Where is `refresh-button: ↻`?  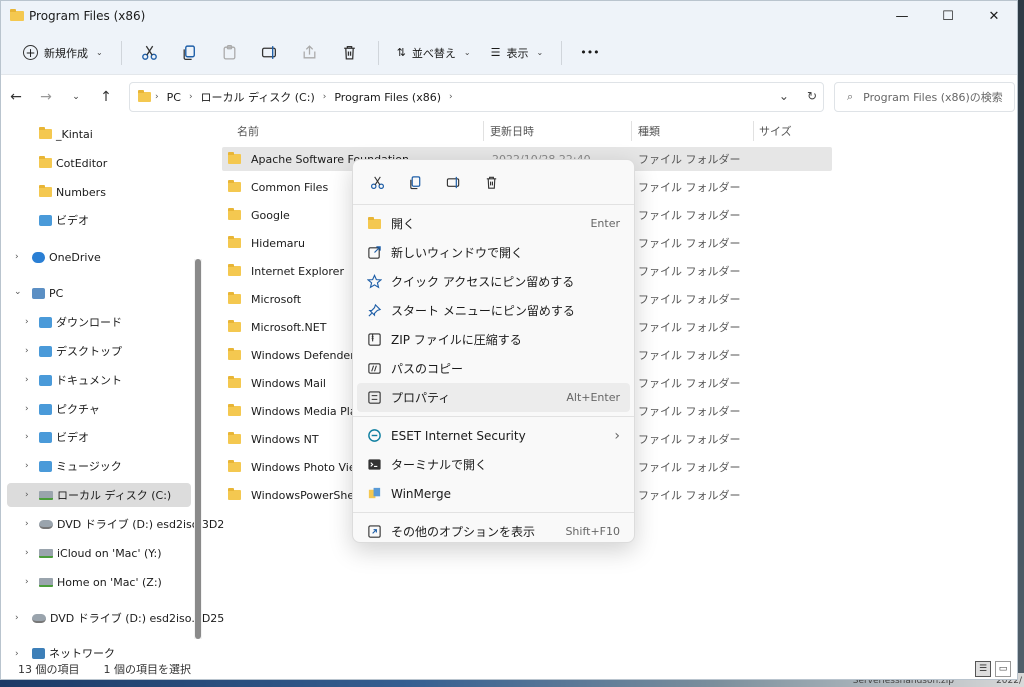 refresh-button: ↻ is located at coordinates (812, 96).